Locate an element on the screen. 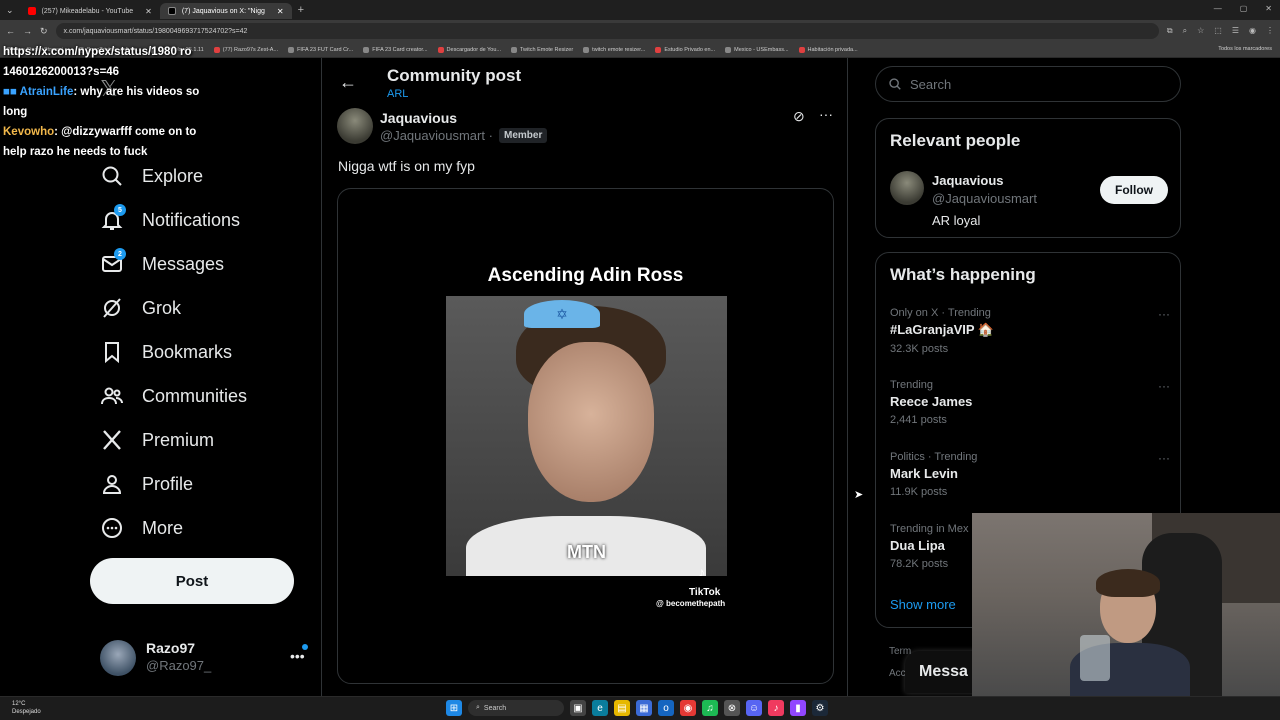 The height and width of the screenshot is (720, 1280). star-icon: ☆ is located at coordinates (1200, 31).